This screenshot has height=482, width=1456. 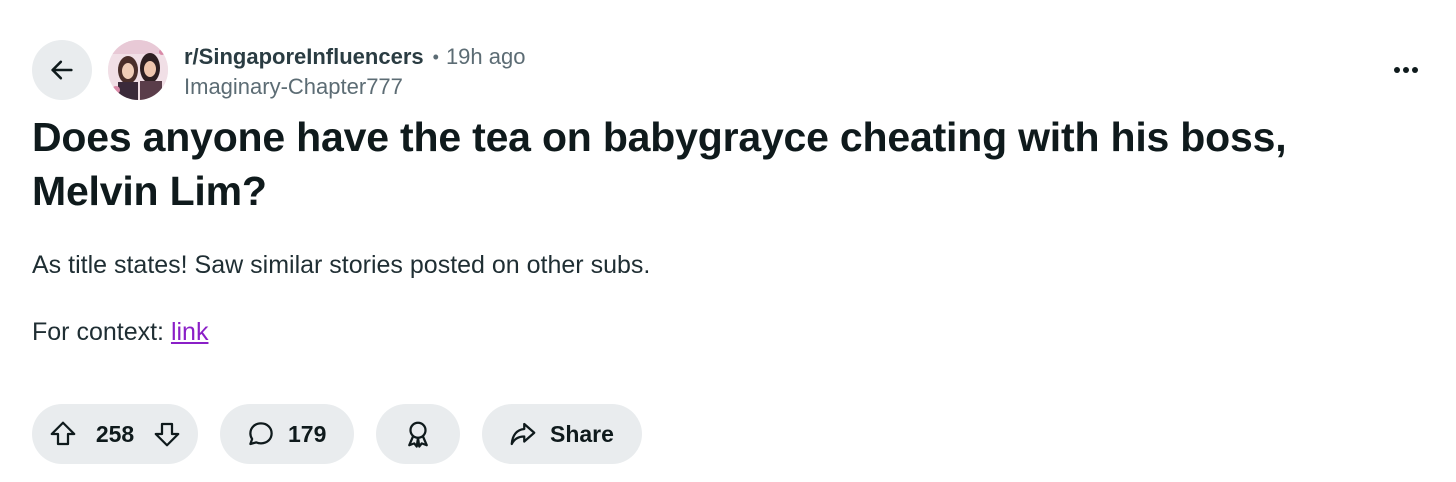 I want to click on post-actions: 258 179 Share, so click(x=337, y=434).